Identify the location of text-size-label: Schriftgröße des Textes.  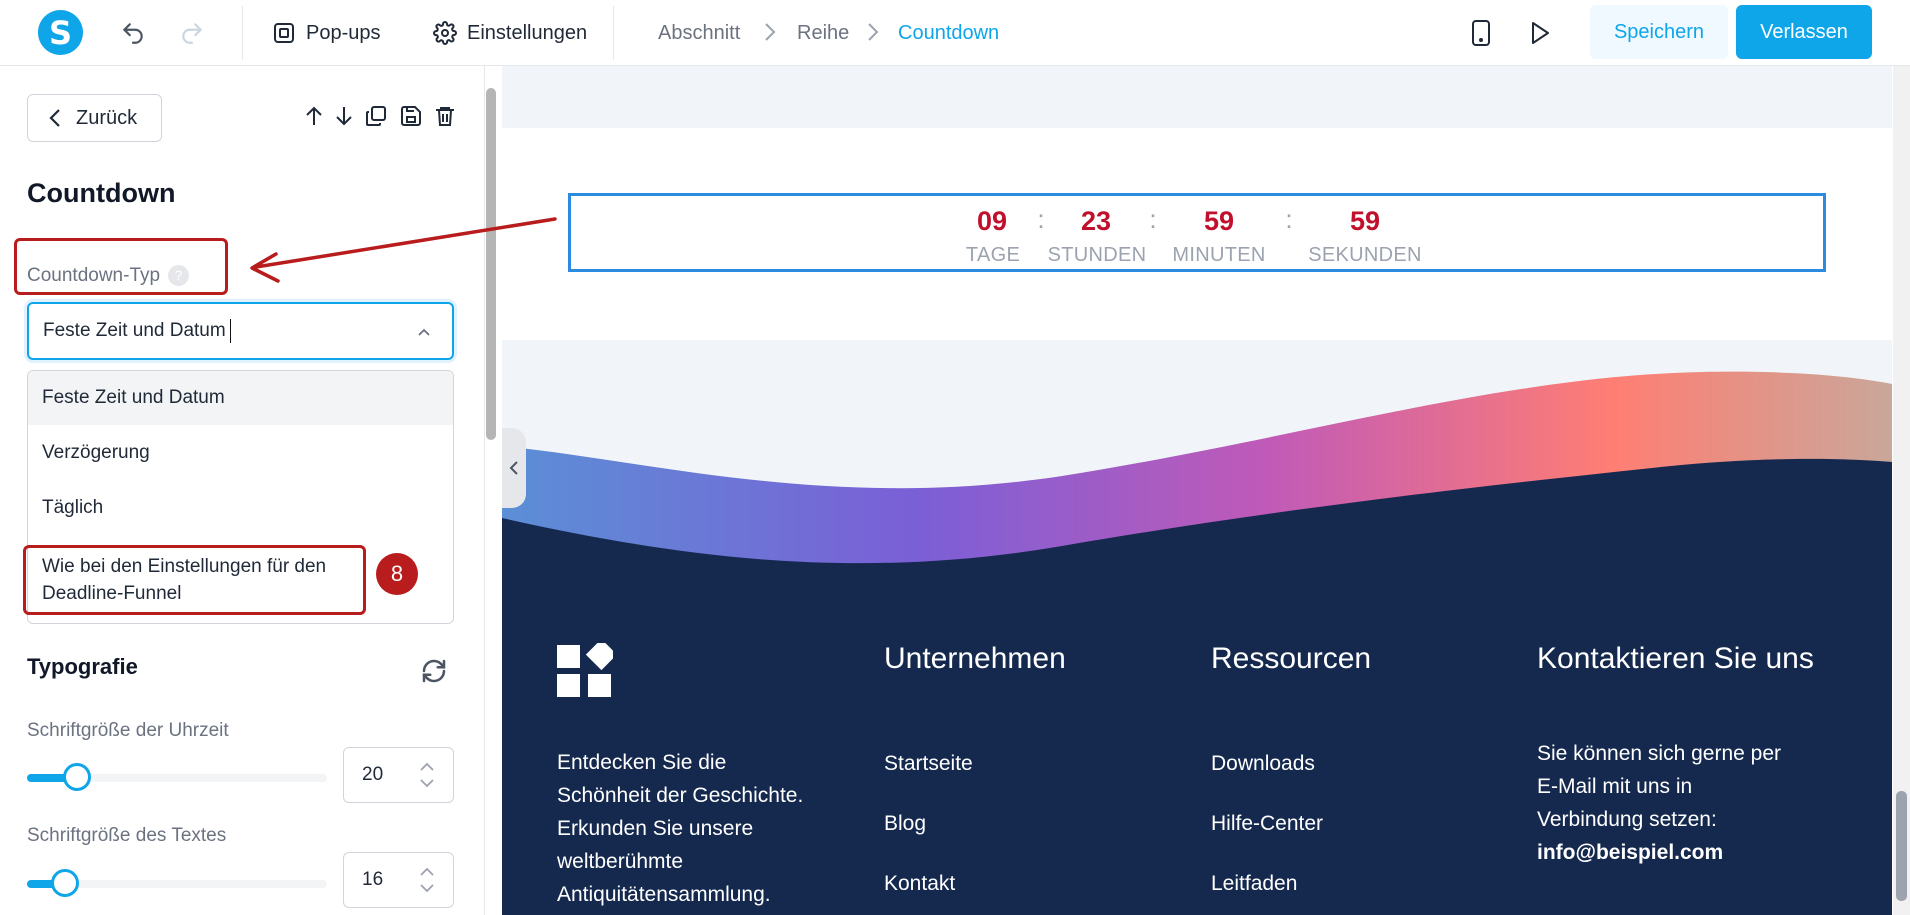
(127, 835).